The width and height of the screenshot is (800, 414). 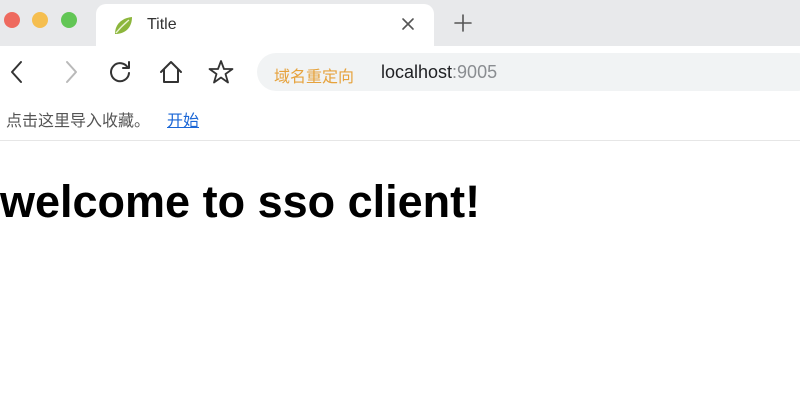 What do you see at coordinates (120, 72) in the screenshot?
I see `reload-icon` at bounding box center [120, 72].